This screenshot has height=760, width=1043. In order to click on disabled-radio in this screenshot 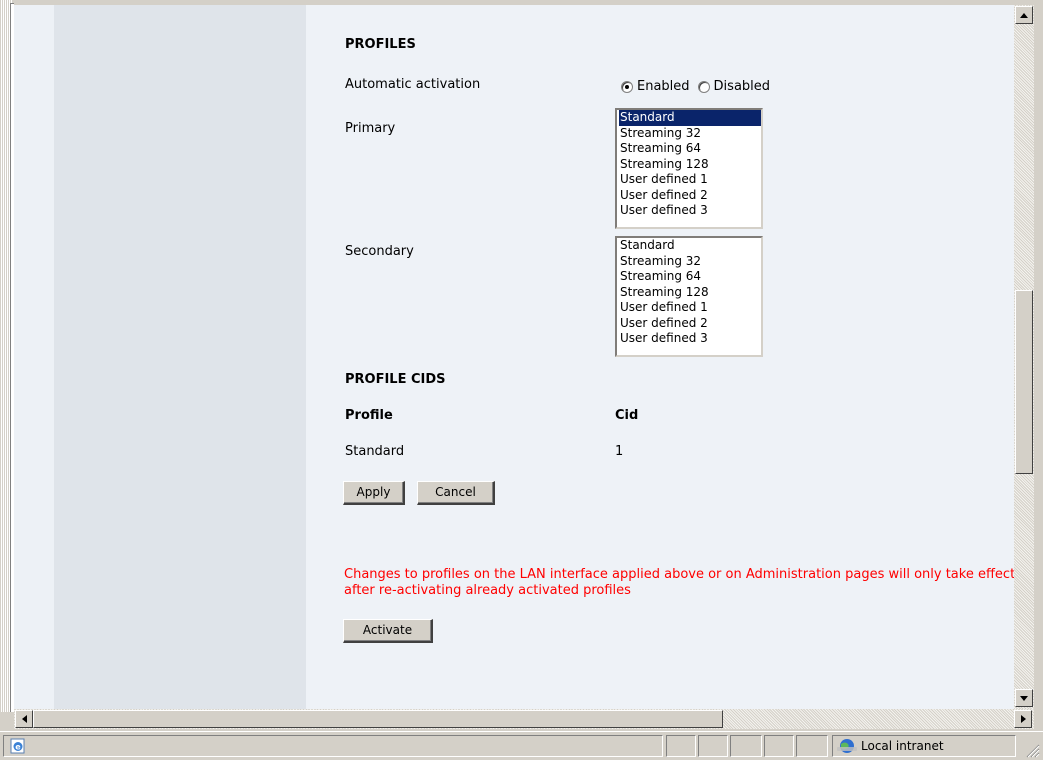, I will do `click(703, 86)`.